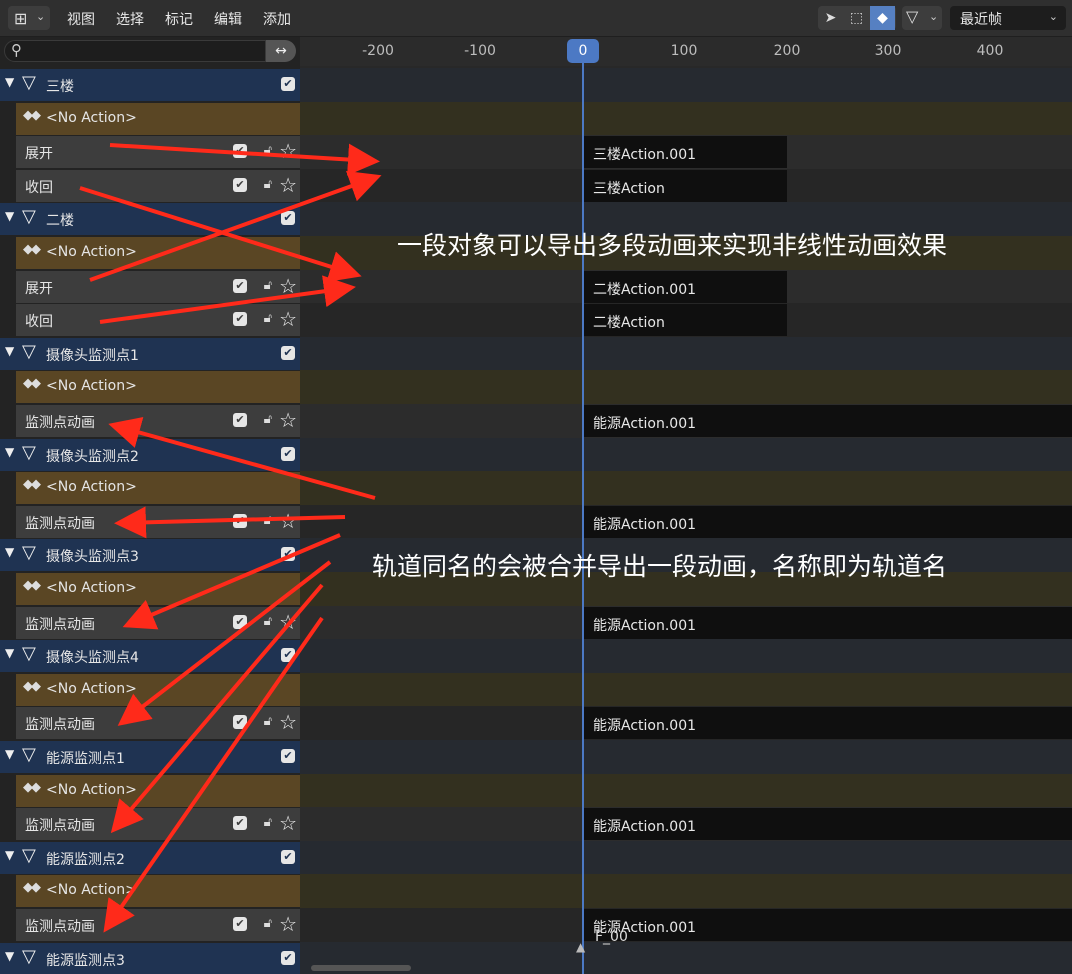 The image size is (1072, 974). What do you see at coordinates (150, 555) in the screenshot?
I see `object-channel: ▼ ▽ 摄像头监测点3 ✔` at bounding box center [150, 555].